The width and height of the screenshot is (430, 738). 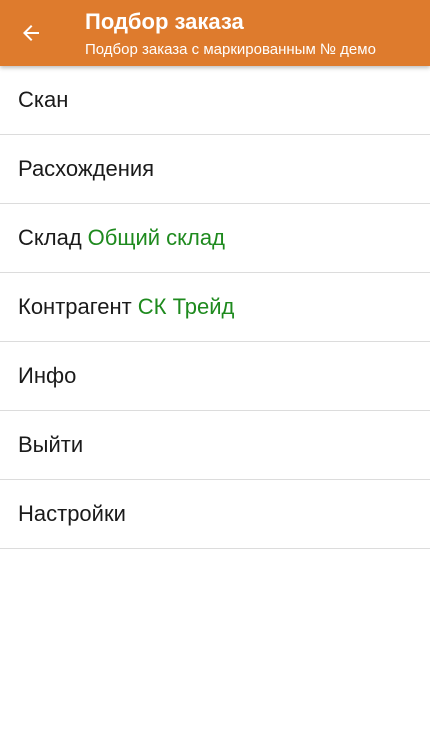 What do you see at coordinates (215, 169) in the screenshot?
I see `menu-item-discrepancies: Расхождения` at bounding box center [215, 169].